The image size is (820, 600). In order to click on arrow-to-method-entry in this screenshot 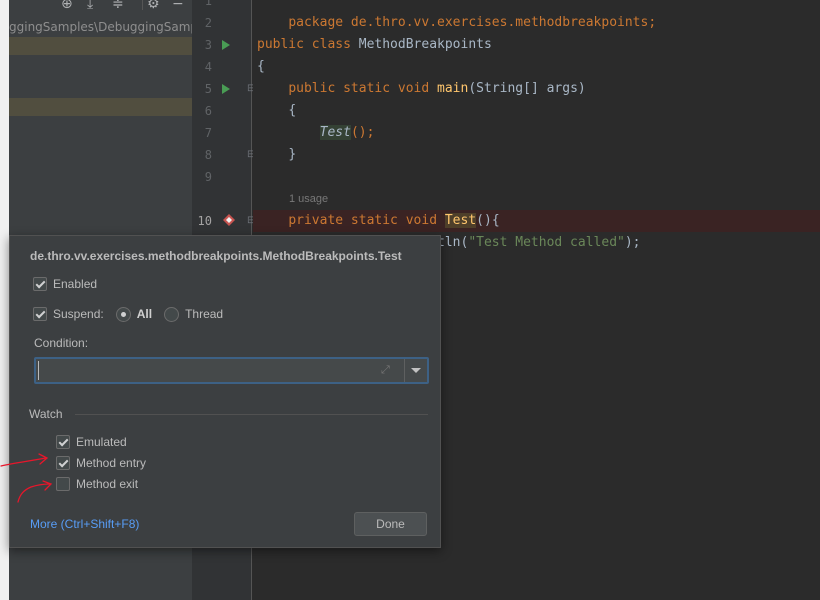, I will do `click(23, 462)`.